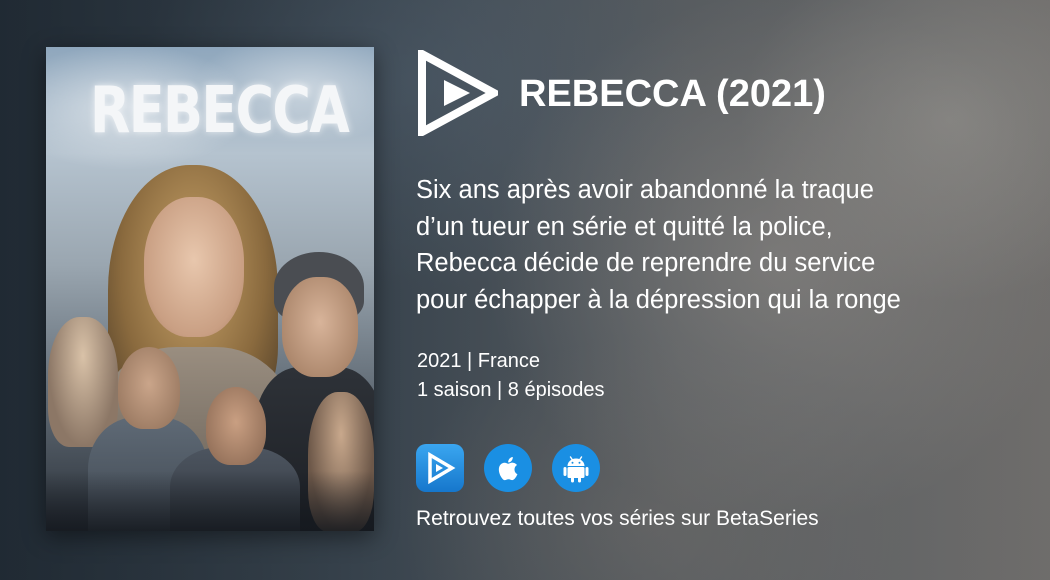 Image resolution: width=1050 pixels, height=580 pixels. Describe the element at coordinates (210, 501) in the screenshot. I see `poster-bottom-fade` at that location.